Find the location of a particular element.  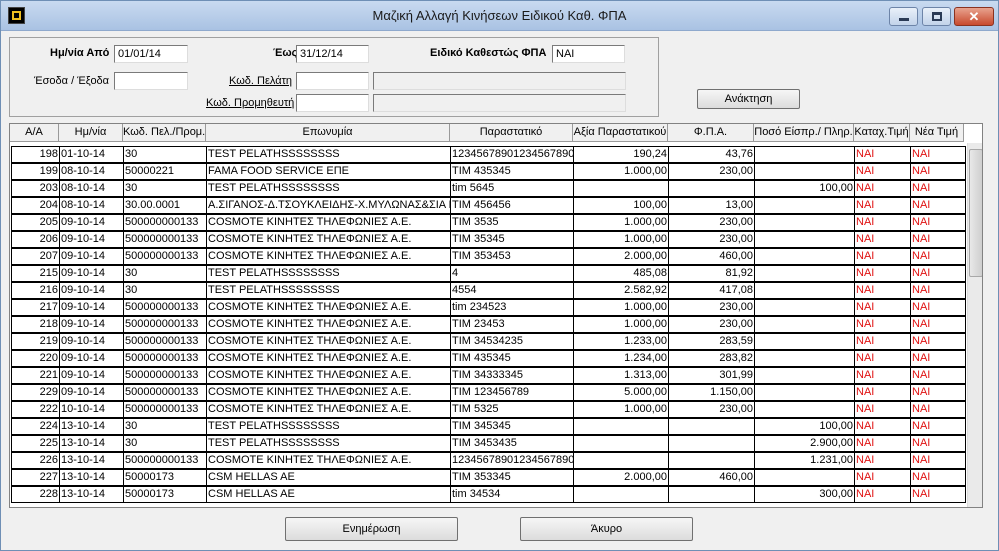

column-header: Φ.Π.Α. is located at coordinates (711, 132).